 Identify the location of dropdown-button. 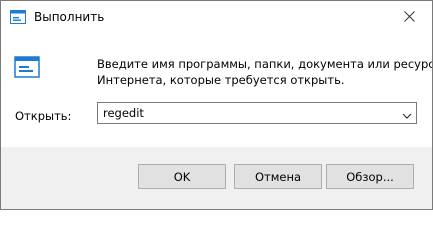
(407, 113).